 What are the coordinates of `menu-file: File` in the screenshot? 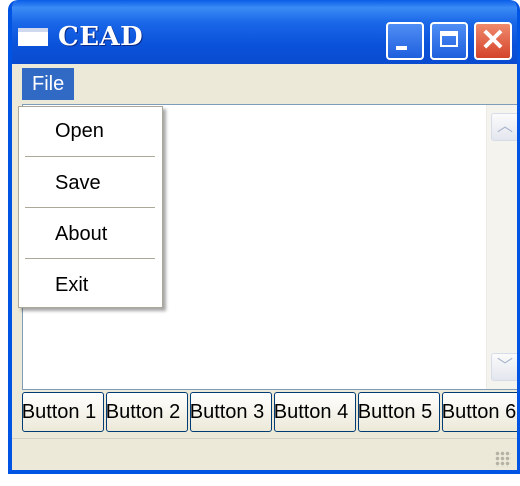 It's located at (48, 84).